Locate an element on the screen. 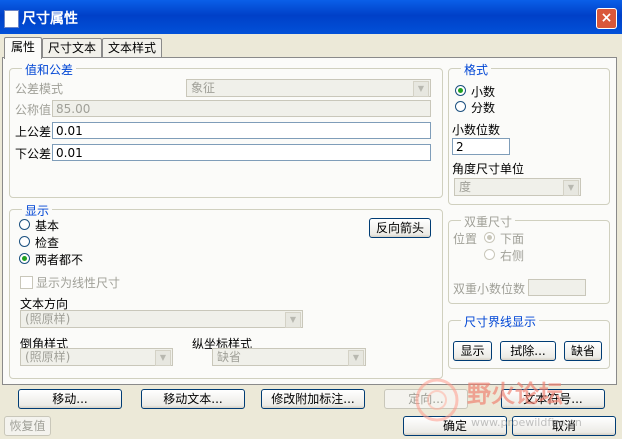  ordinate-style-value: 缺省 is located at coordinates (229, 357).